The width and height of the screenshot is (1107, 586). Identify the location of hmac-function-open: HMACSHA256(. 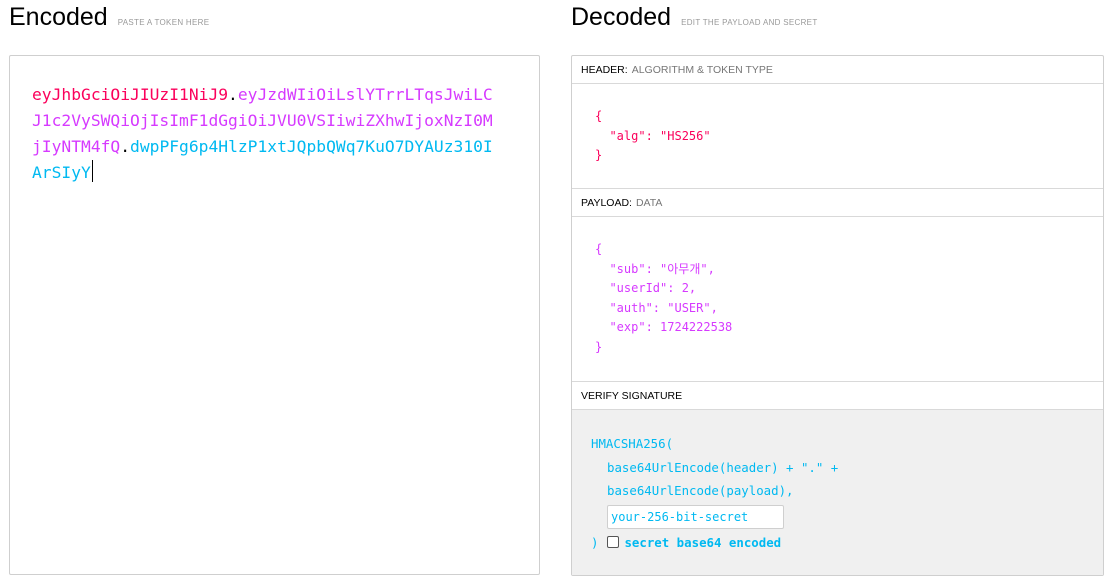
(632, 443).